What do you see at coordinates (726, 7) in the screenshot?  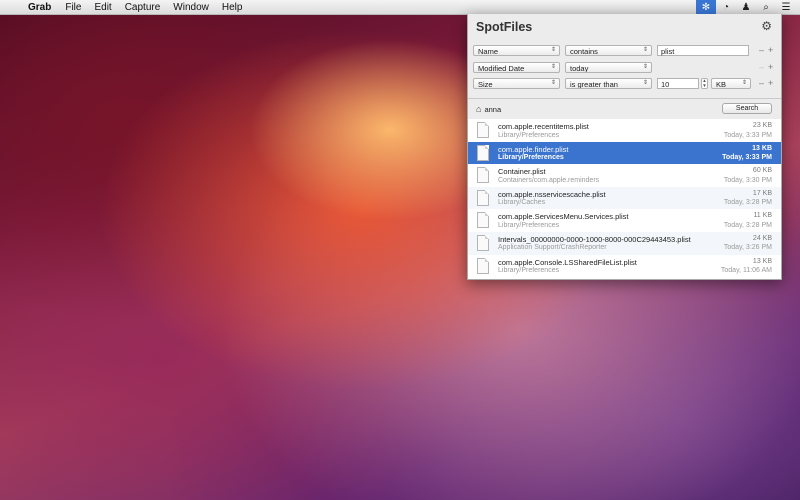 I see `gauge-icon: ◔` at bounding box center [726, 7].